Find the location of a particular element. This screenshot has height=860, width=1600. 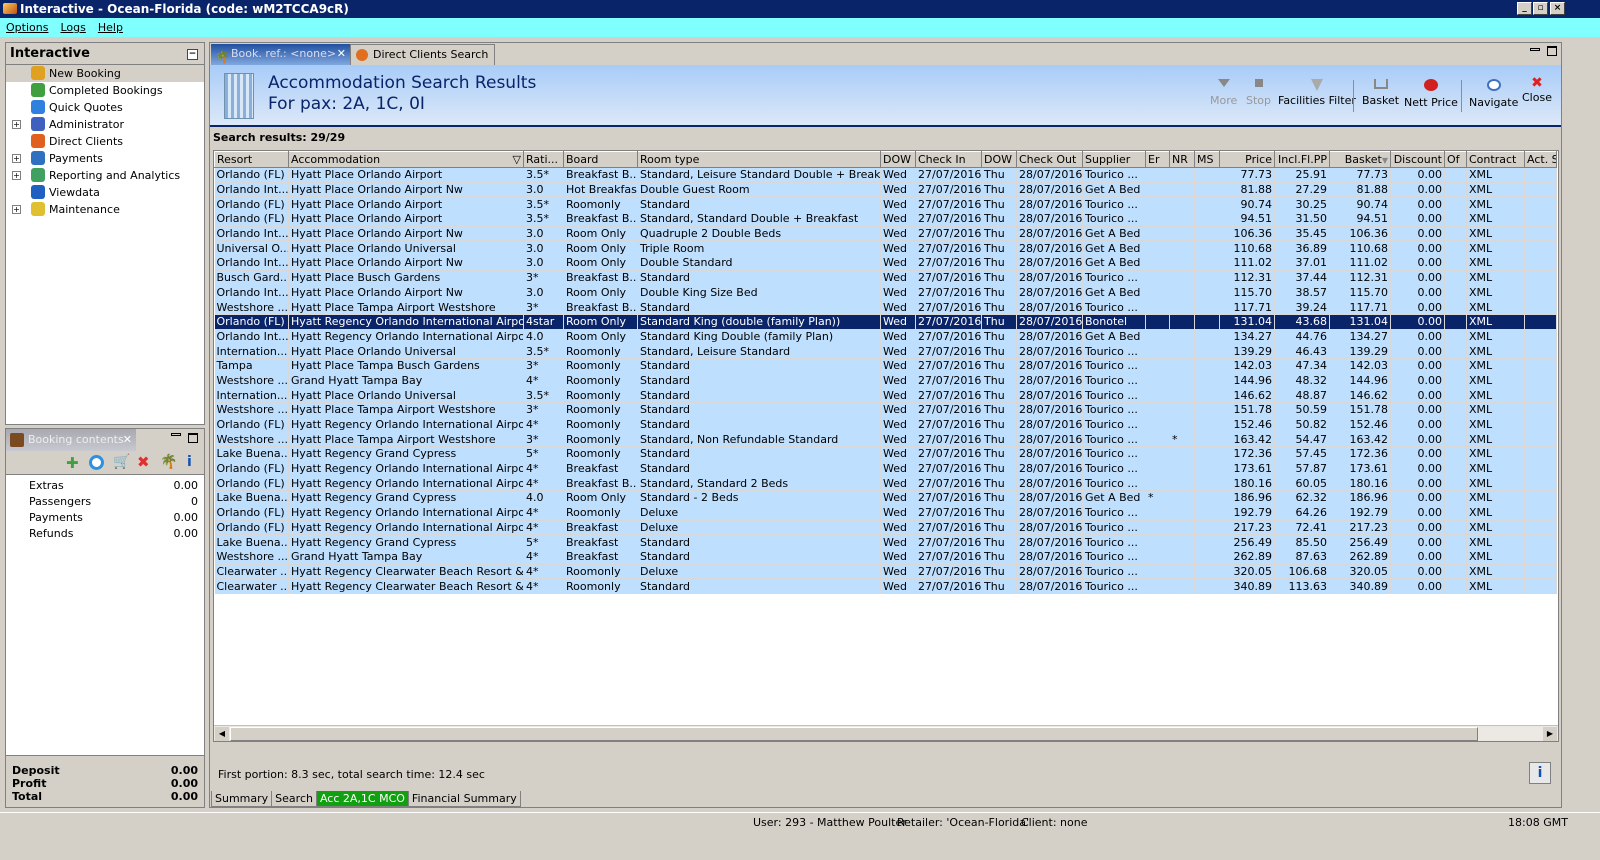

sidebar-item: Direct Clients is located at coordinates (105, 141).